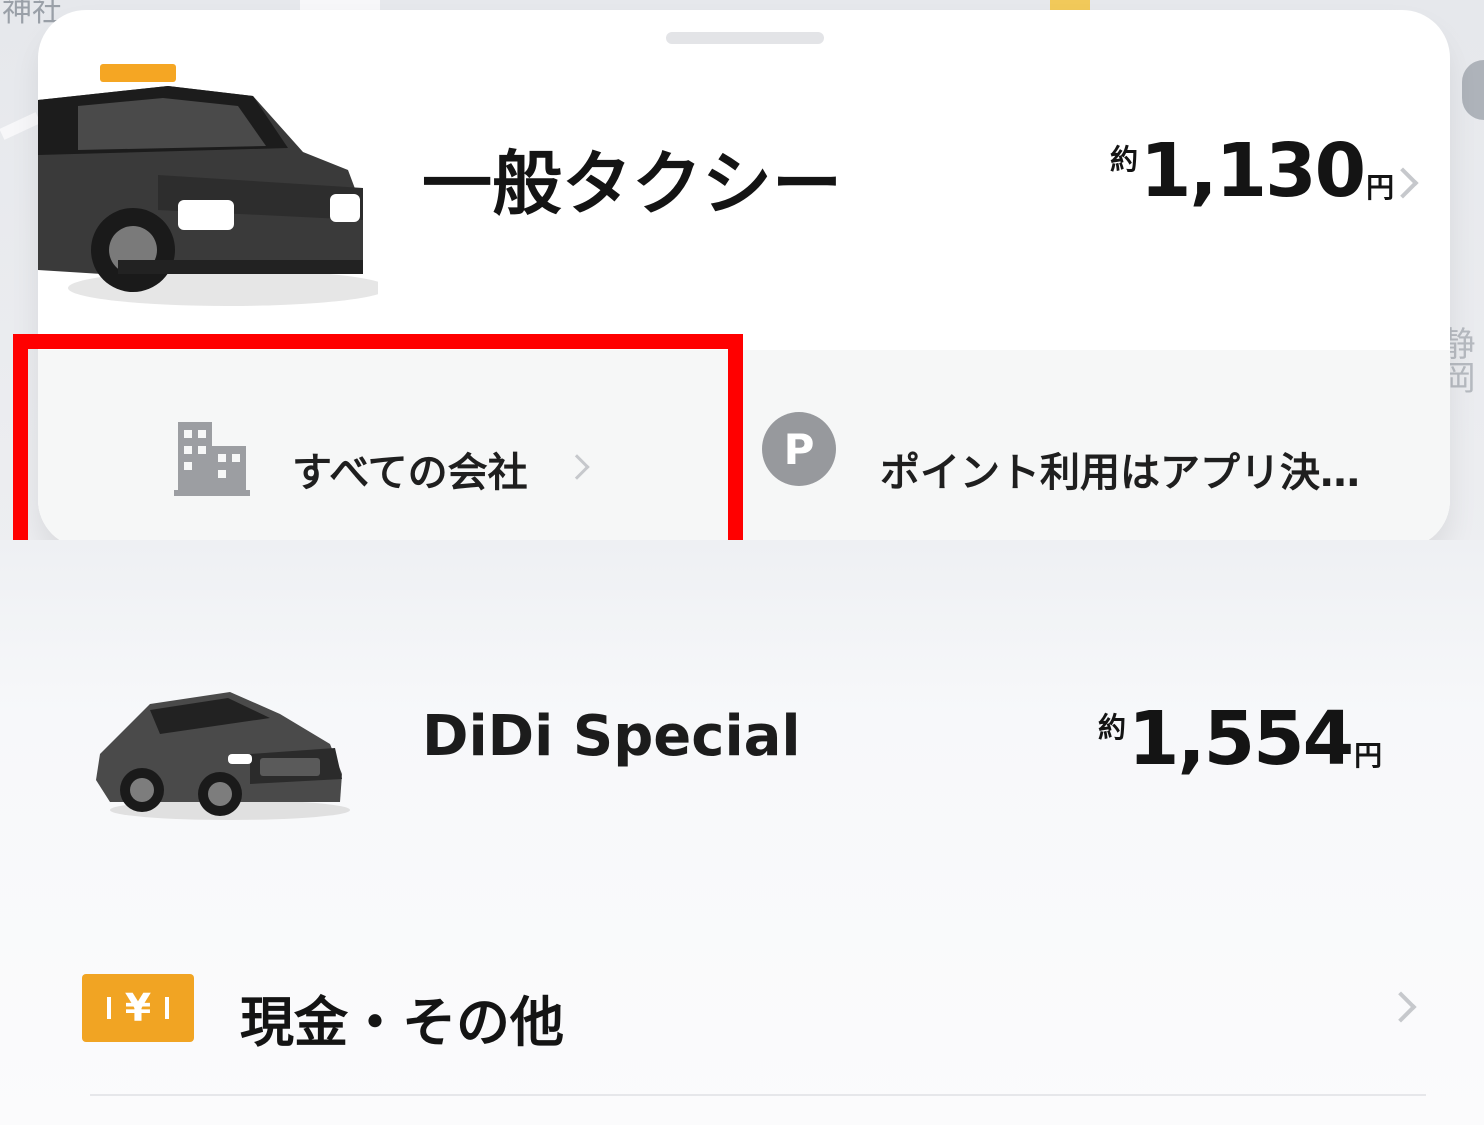  Describe the element at coordinates (758, 1095) in the screenshot. I see `divider` at that location.